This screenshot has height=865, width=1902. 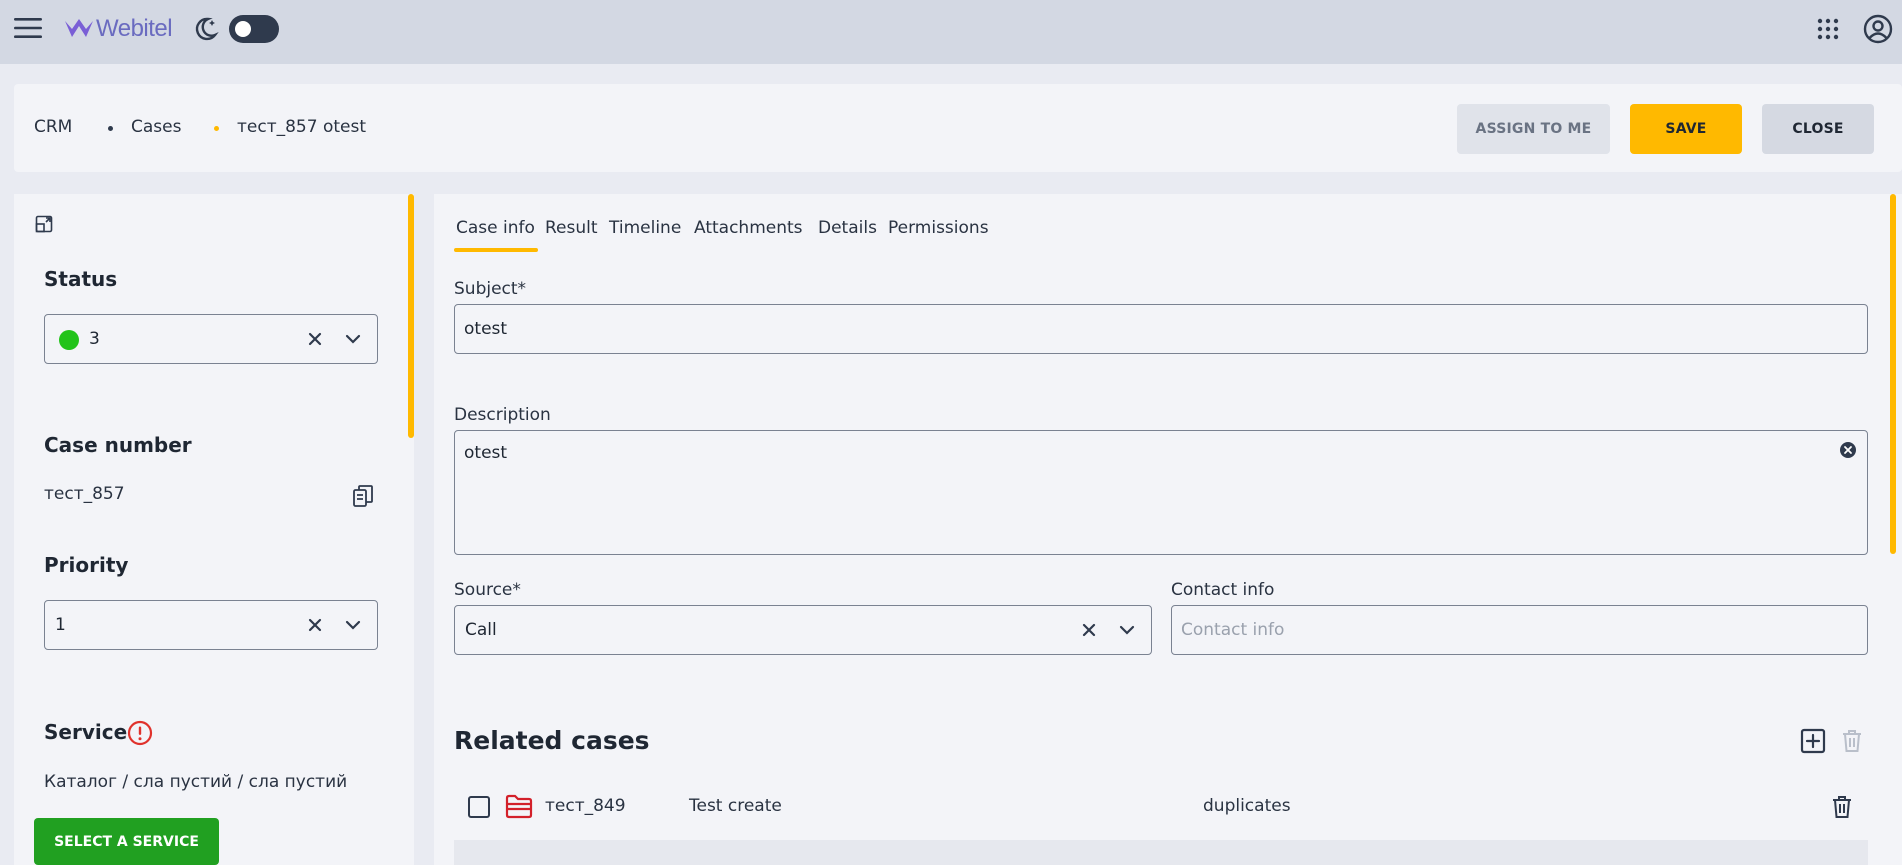 I want to click on priority-value: 1, so click(x=60, y=625).